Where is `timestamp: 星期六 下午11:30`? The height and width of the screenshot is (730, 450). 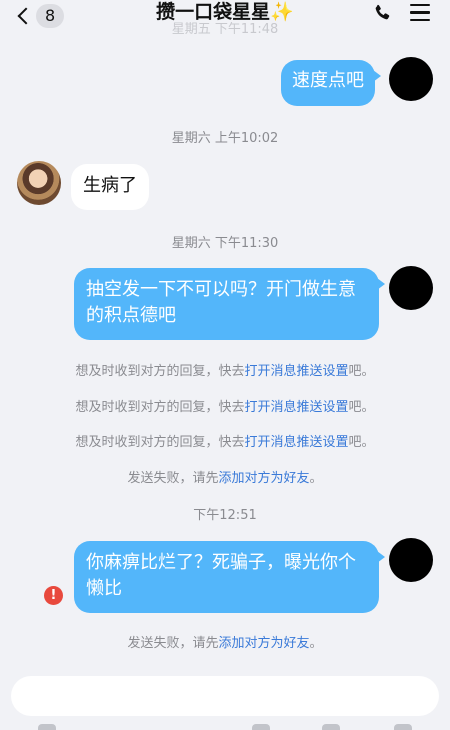
timestamp: 星期六 下午11:30 is located at coordinates (225, 243).